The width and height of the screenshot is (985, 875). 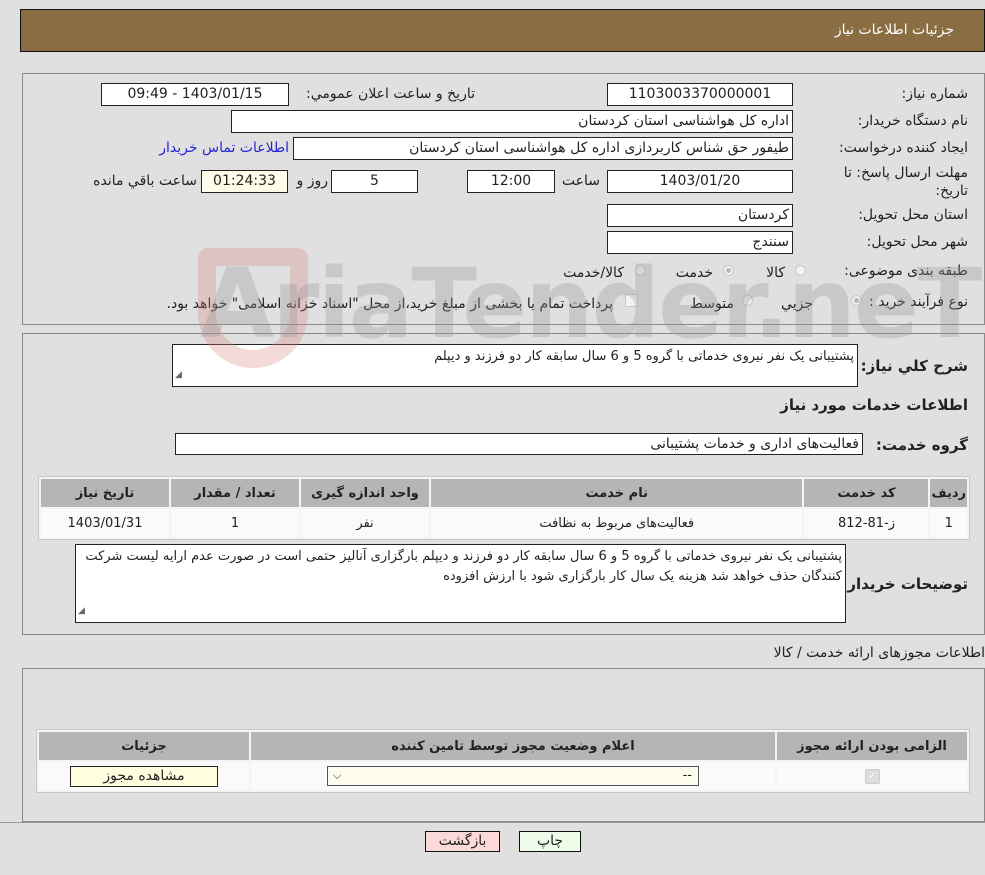 What do you see at coordinates (617, 523) in the screenshot?
I see `cell-service-name: فعالیت‌های مربوط به نظافت` at bounding box center [617, 523].